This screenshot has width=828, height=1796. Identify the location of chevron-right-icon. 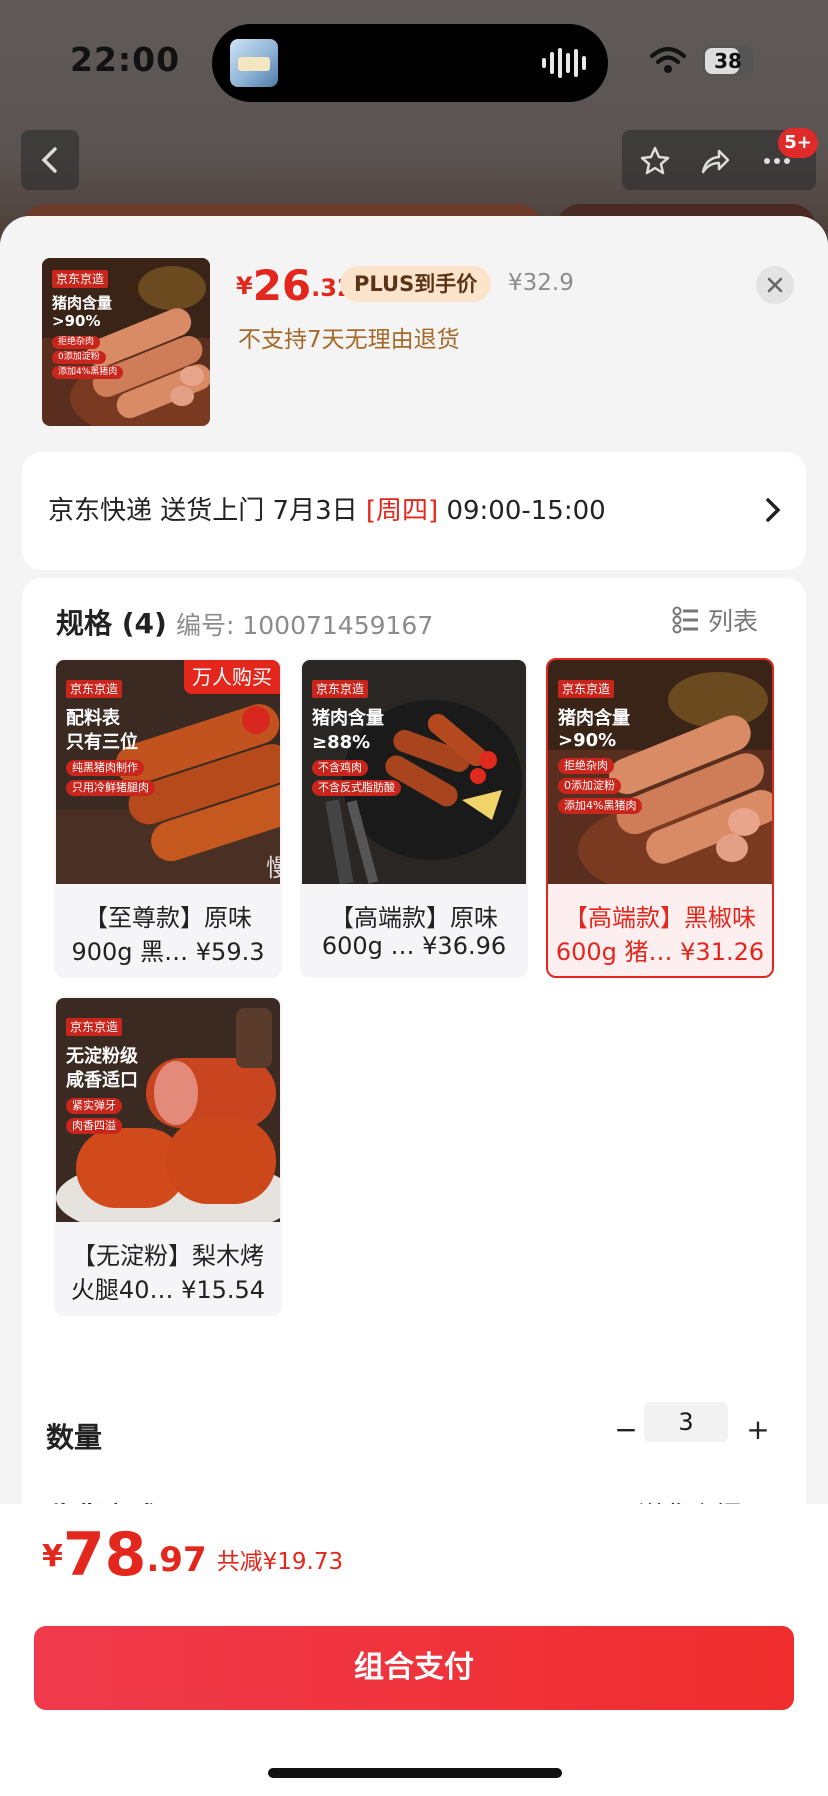
(773, 510).